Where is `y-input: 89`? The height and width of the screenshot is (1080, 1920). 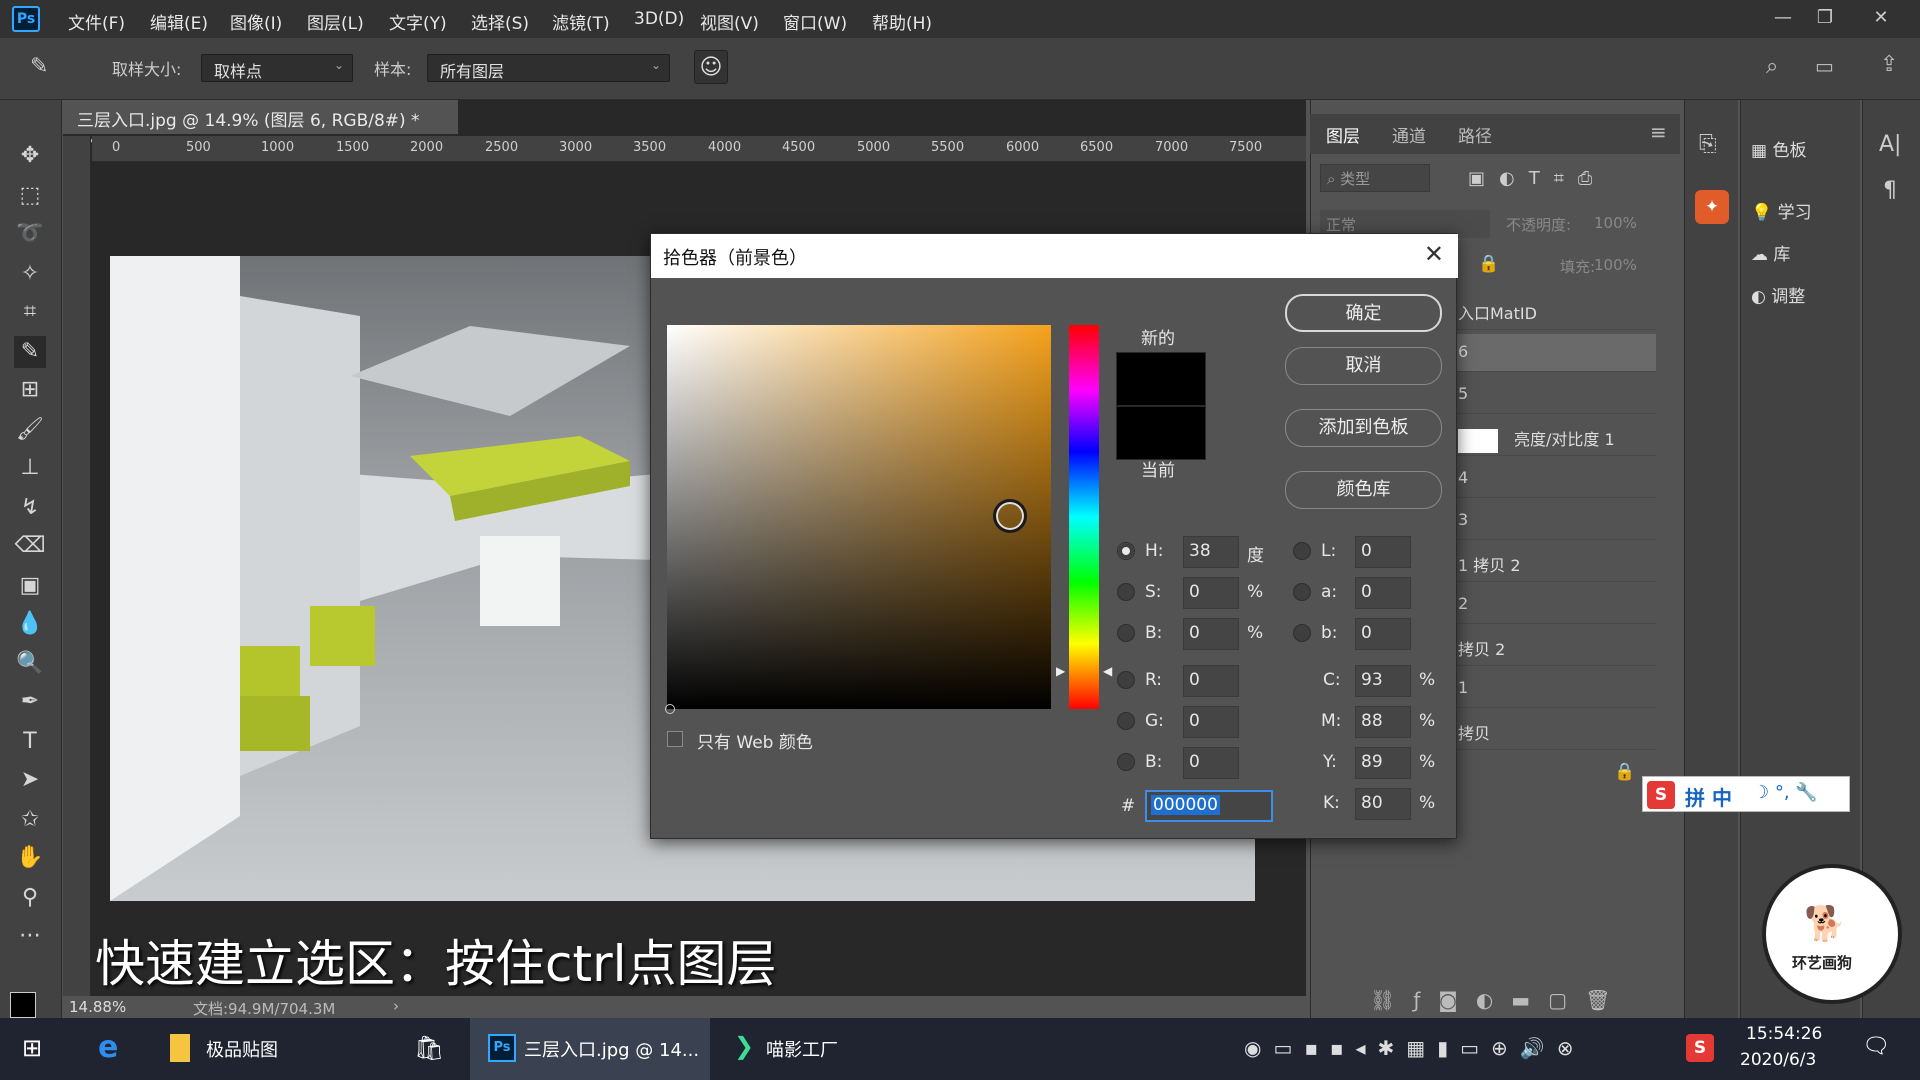
y-input: 89 is located at coordinates (1383, 763).